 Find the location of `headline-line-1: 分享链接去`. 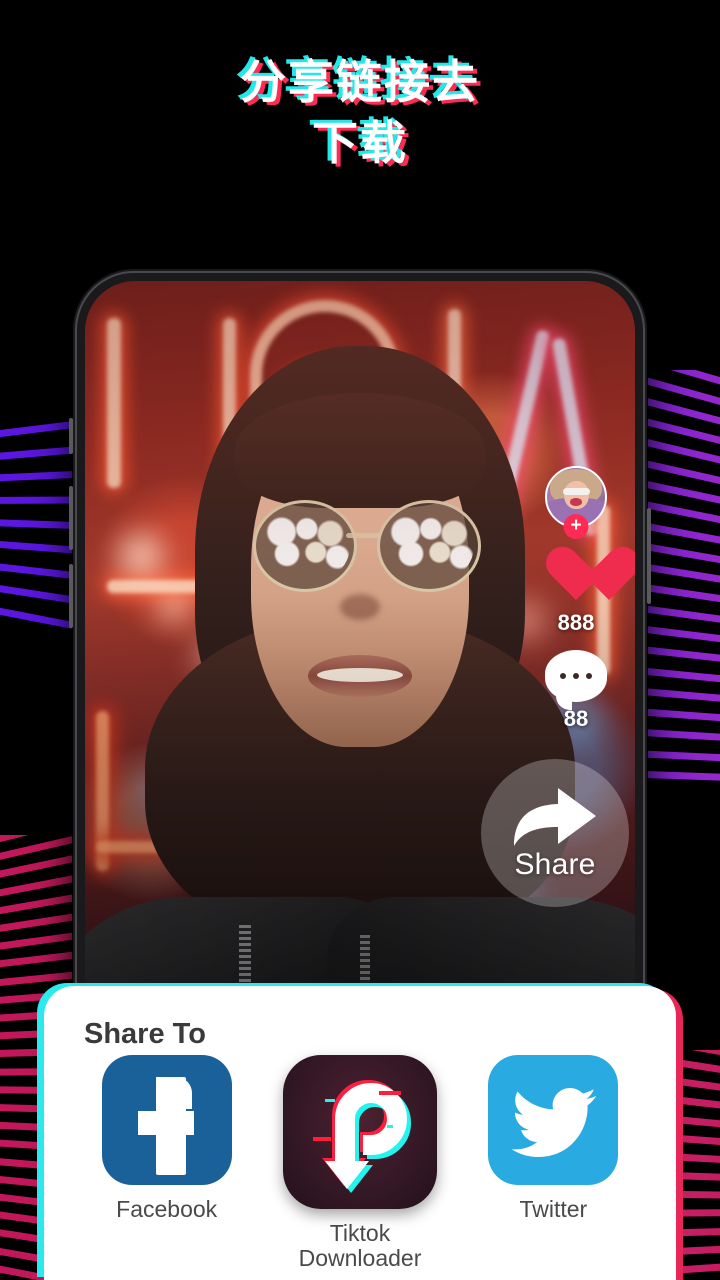

headline-line-1: 分享链接去 is located at coordinates (360, 82).